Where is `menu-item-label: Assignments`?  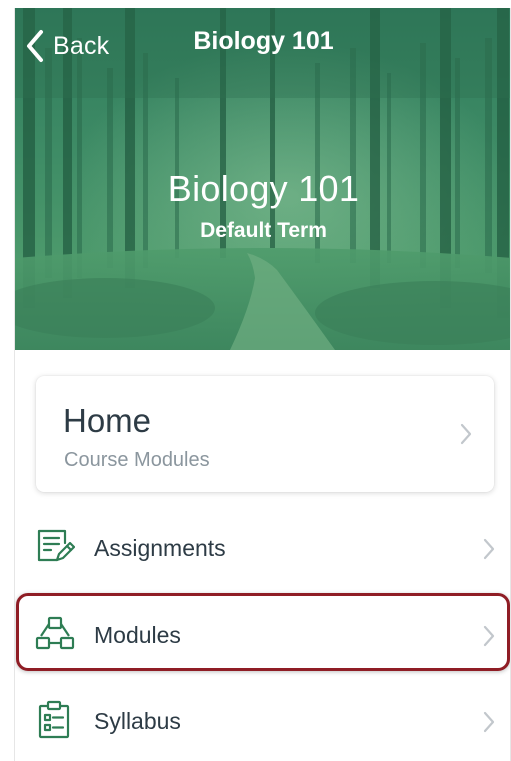
menu-item-label: Assignments is located at coordinates (160, 548).